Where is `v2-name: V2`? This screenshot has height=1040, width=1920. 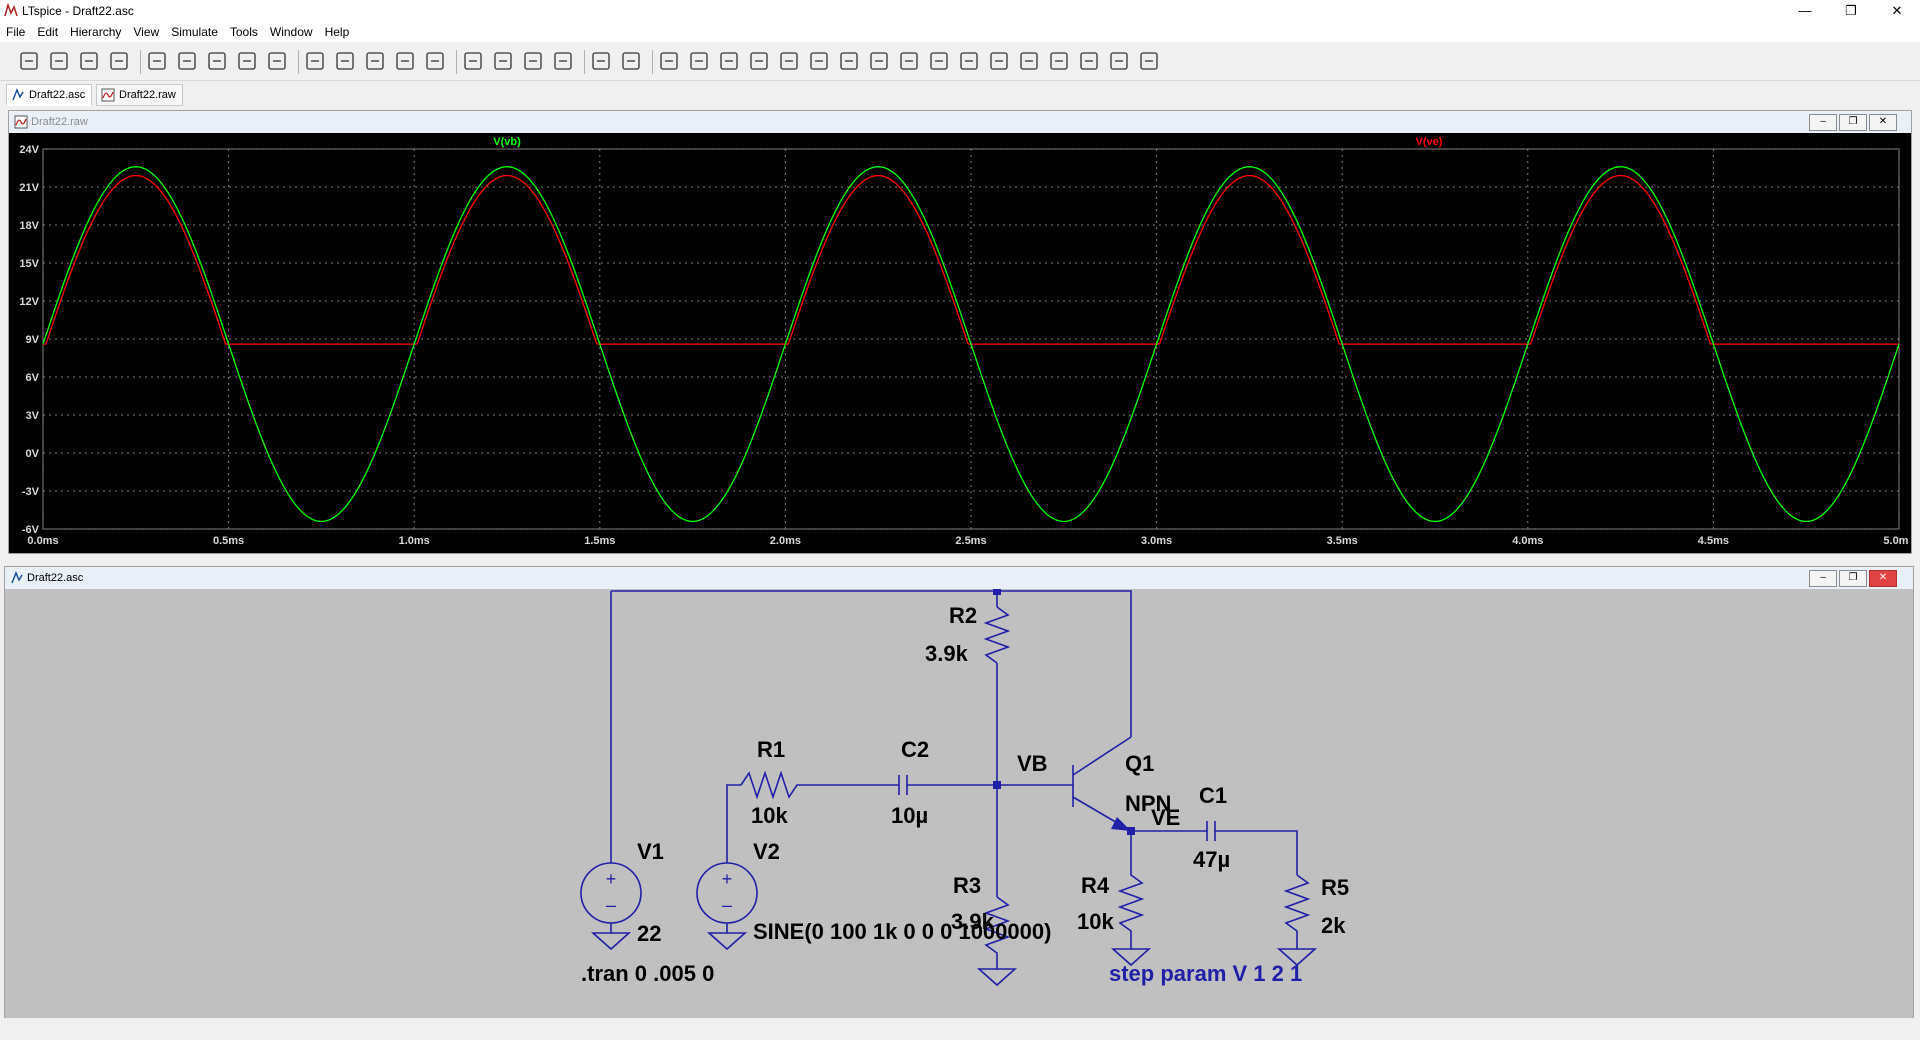
v2-name: V2 is located at coordinates (766, 851).